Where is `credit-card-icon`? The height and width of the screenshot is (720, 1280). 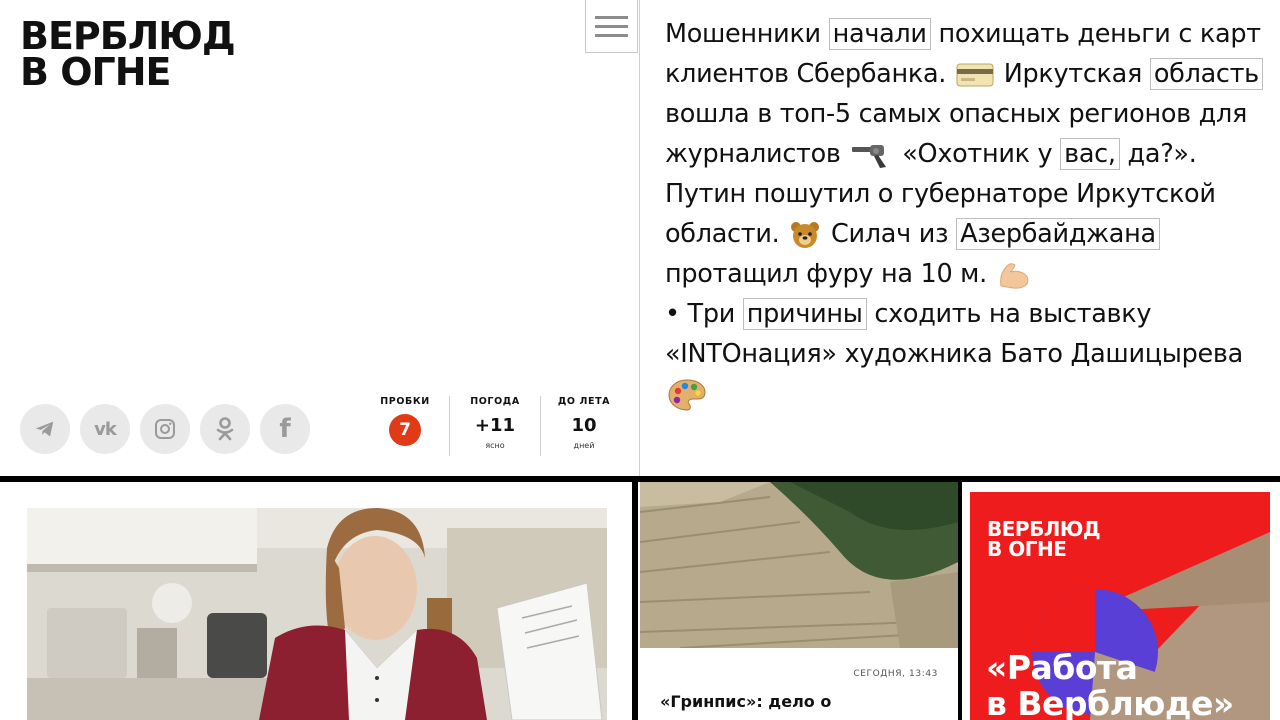 credit-card-icon is located at coordinates (975, 75).